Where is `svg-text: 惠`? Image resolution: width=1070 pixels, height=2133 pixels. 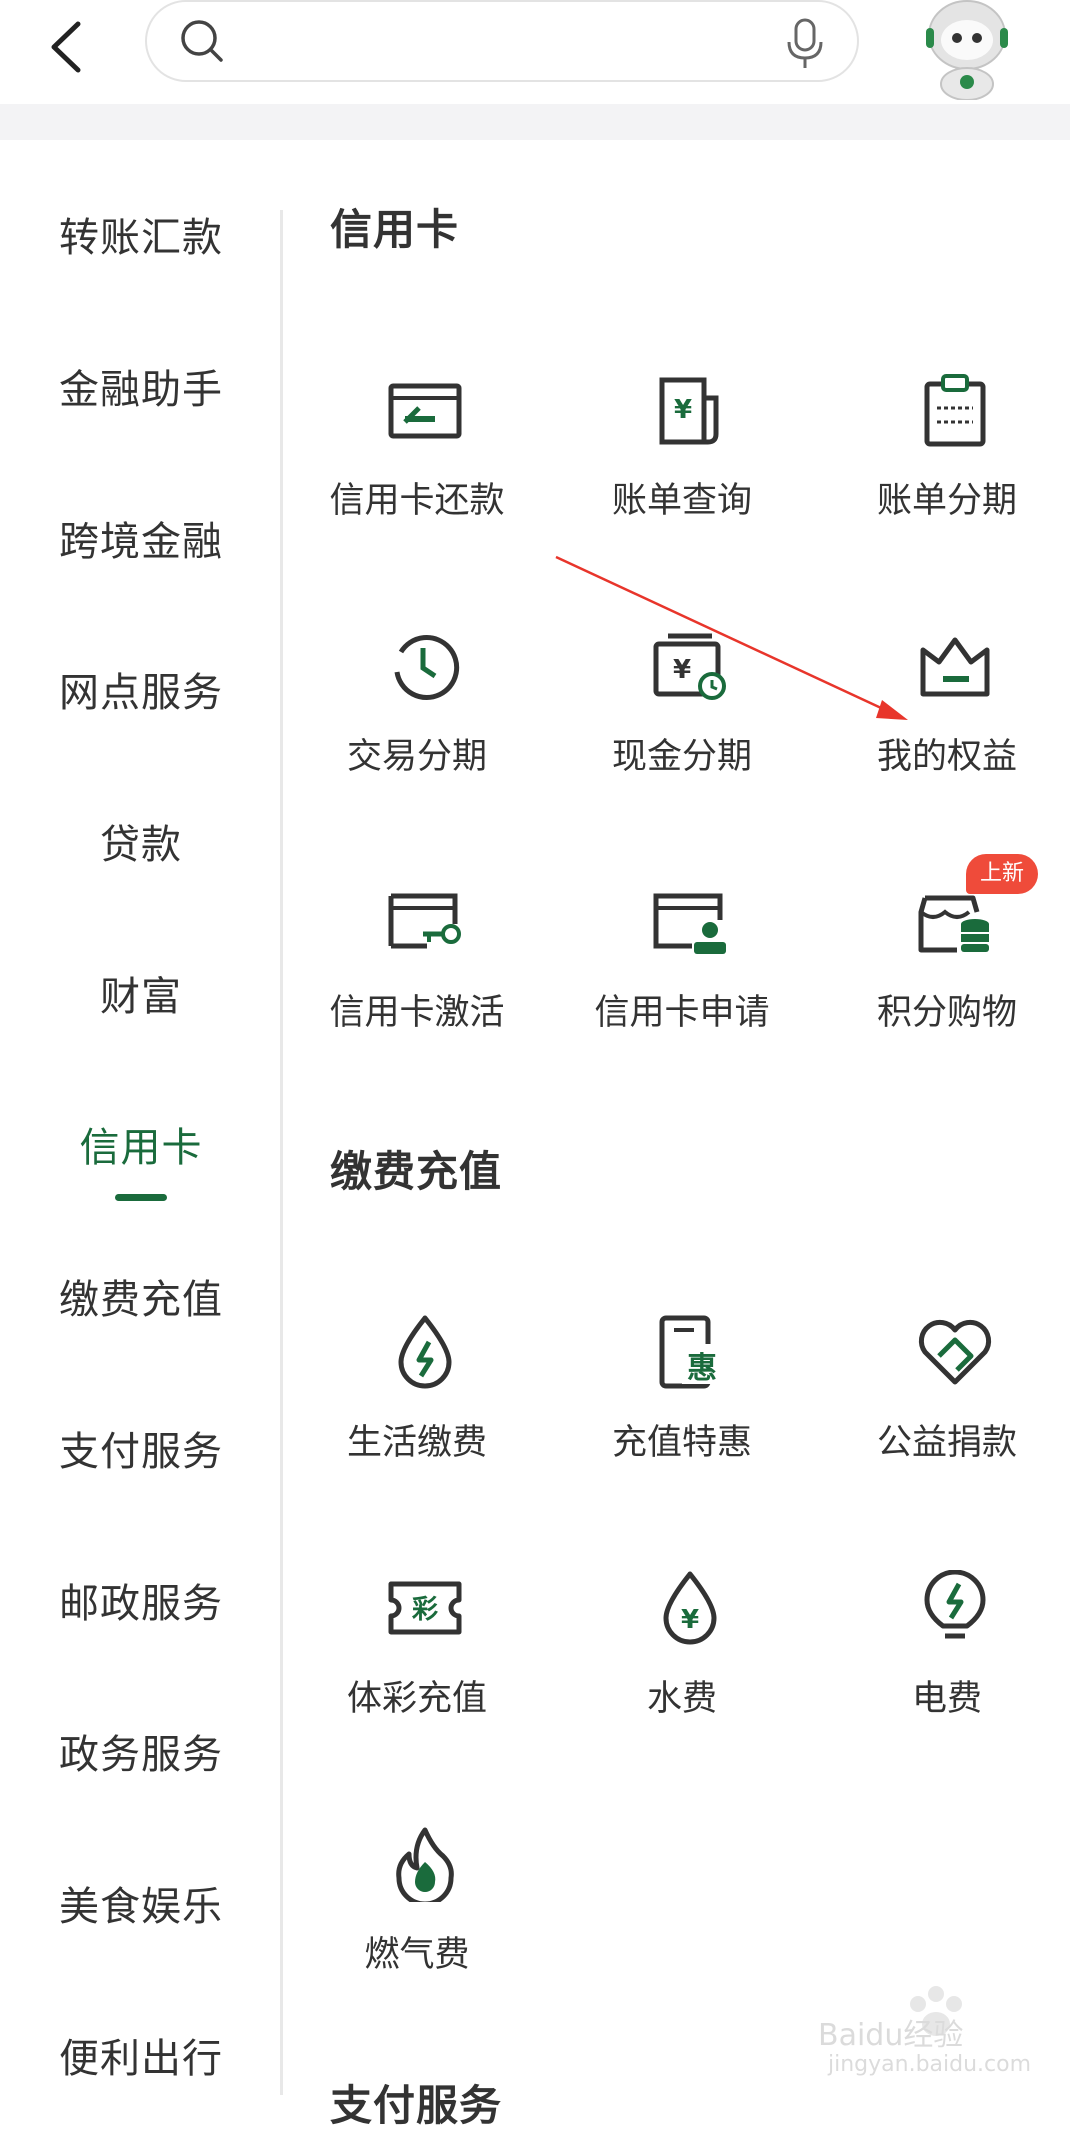
svg-text: 惠 is located at coordinates (702, 1368).